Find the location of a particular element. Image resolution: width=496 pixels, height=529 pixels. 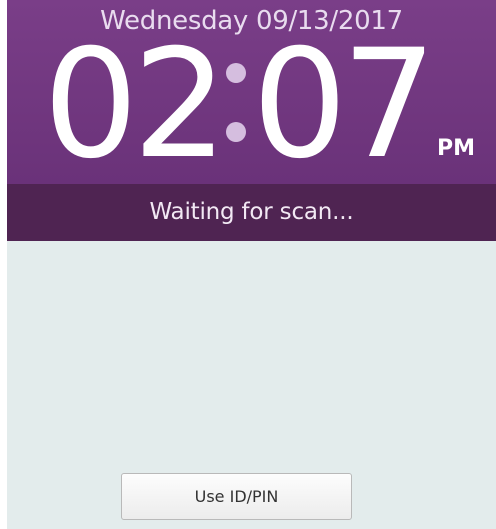

use-id-pin-button: Use ID/PIN is located at coordinates (236, 496).